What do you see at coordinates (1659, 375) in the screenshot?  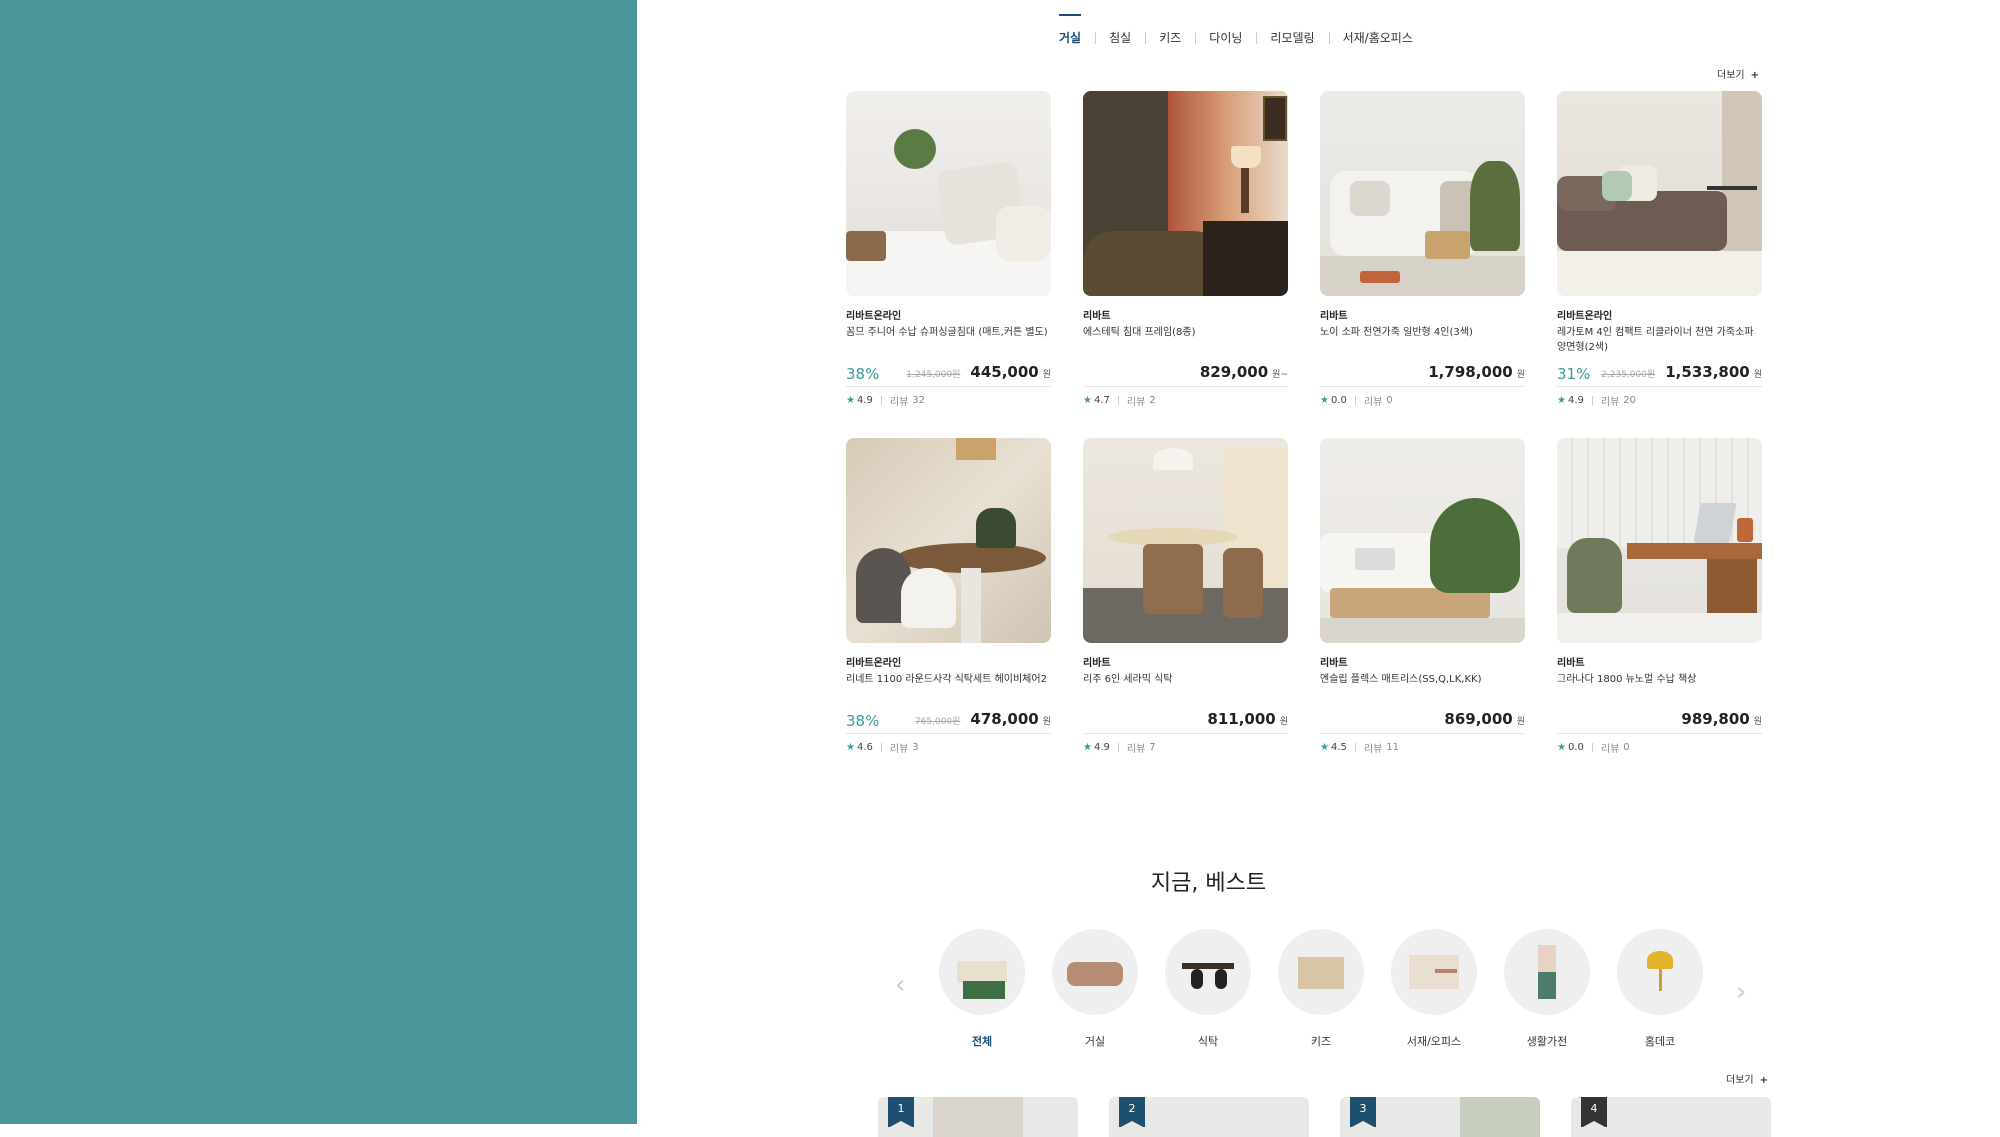 I see `price-row: 31% 2,235,000원 1,533,800 원` at bounding box center [1659, 375].